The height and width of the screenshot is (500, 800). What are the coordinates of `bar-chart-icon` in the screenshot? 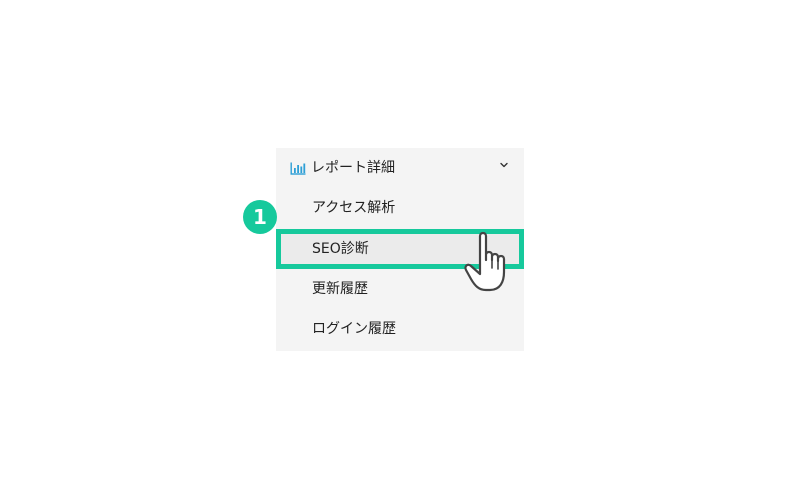 It's located at (298, 168).